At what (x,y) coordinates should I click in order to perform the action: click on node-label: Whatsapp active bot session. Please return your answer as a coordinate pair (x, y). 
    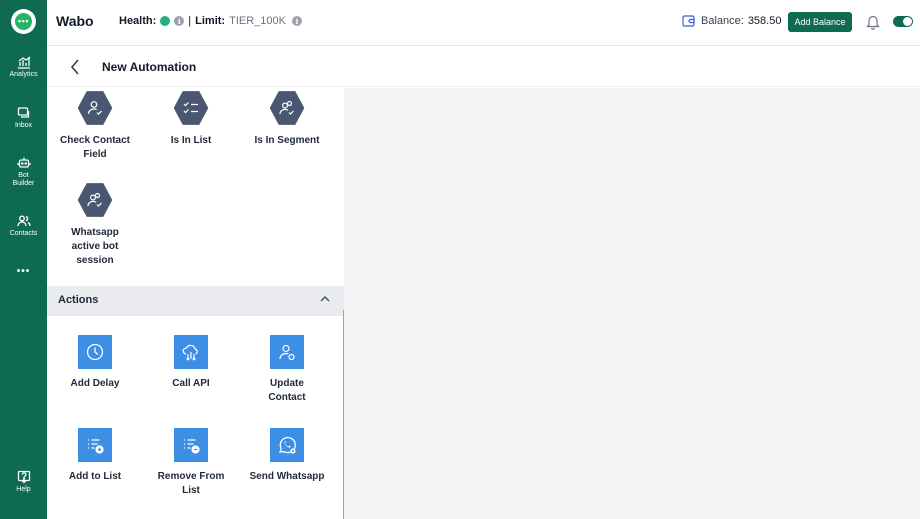
    Looking at the image, I should click on (95, 246).